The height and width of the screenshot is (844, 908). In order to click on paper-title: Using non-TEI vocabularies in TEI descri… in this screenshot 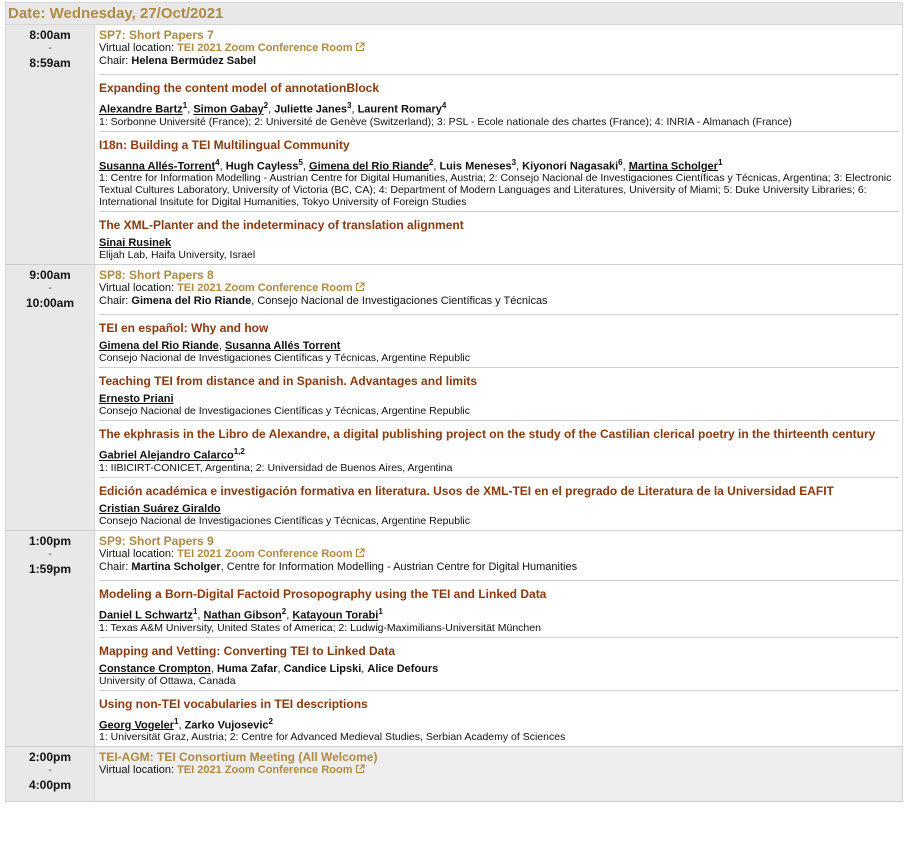, I will do `click(499, 704)`.